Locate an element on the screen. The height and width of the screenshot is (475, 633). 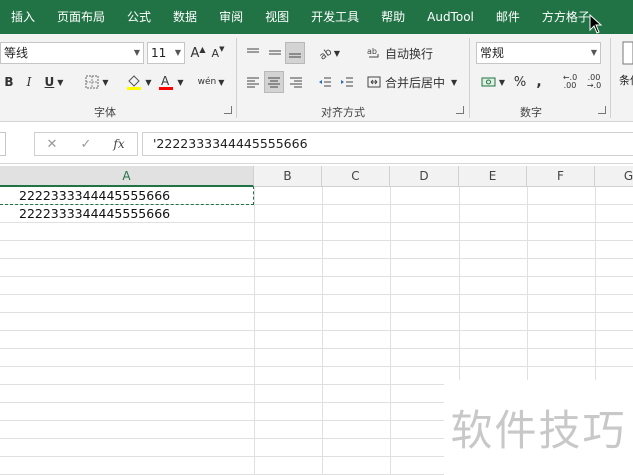
tab-formulas: 公式 is located at coordinates (139, 17).